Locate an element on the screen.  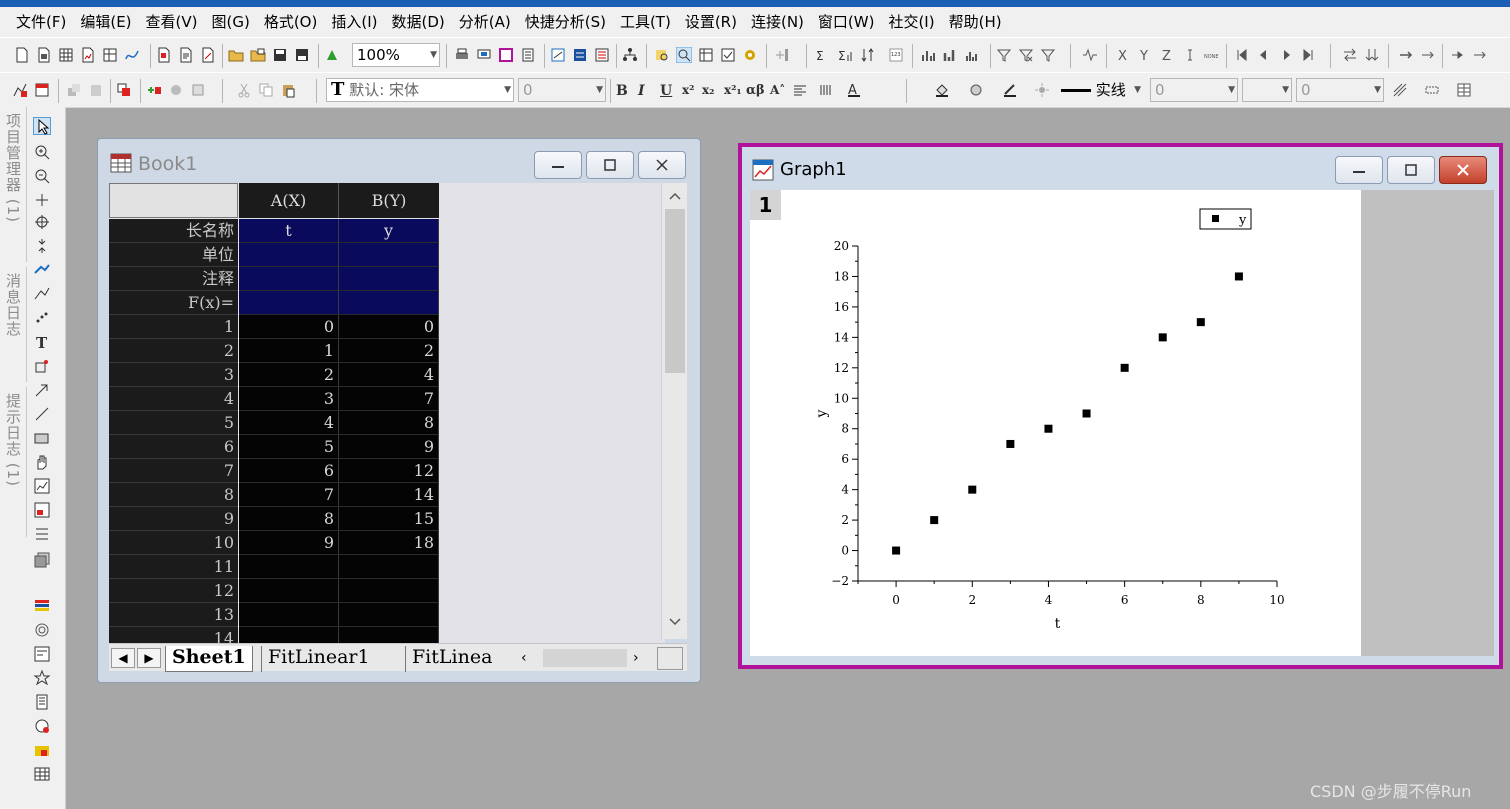
region-select-icon is located at coordinates (42, 294).